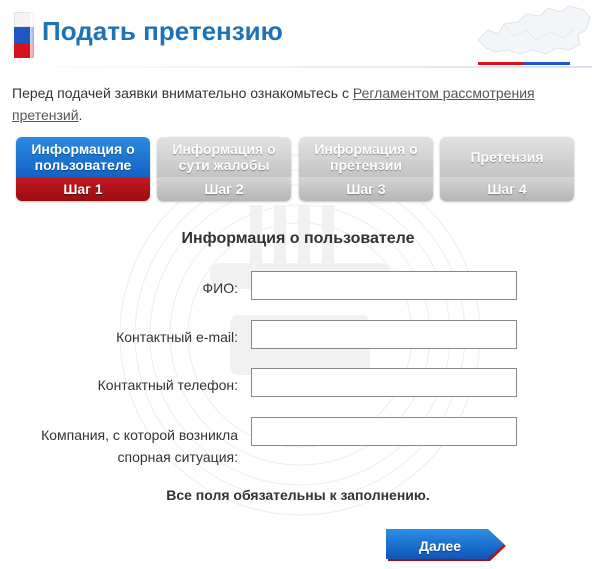  I want to click on email-input, so click(384, 334).